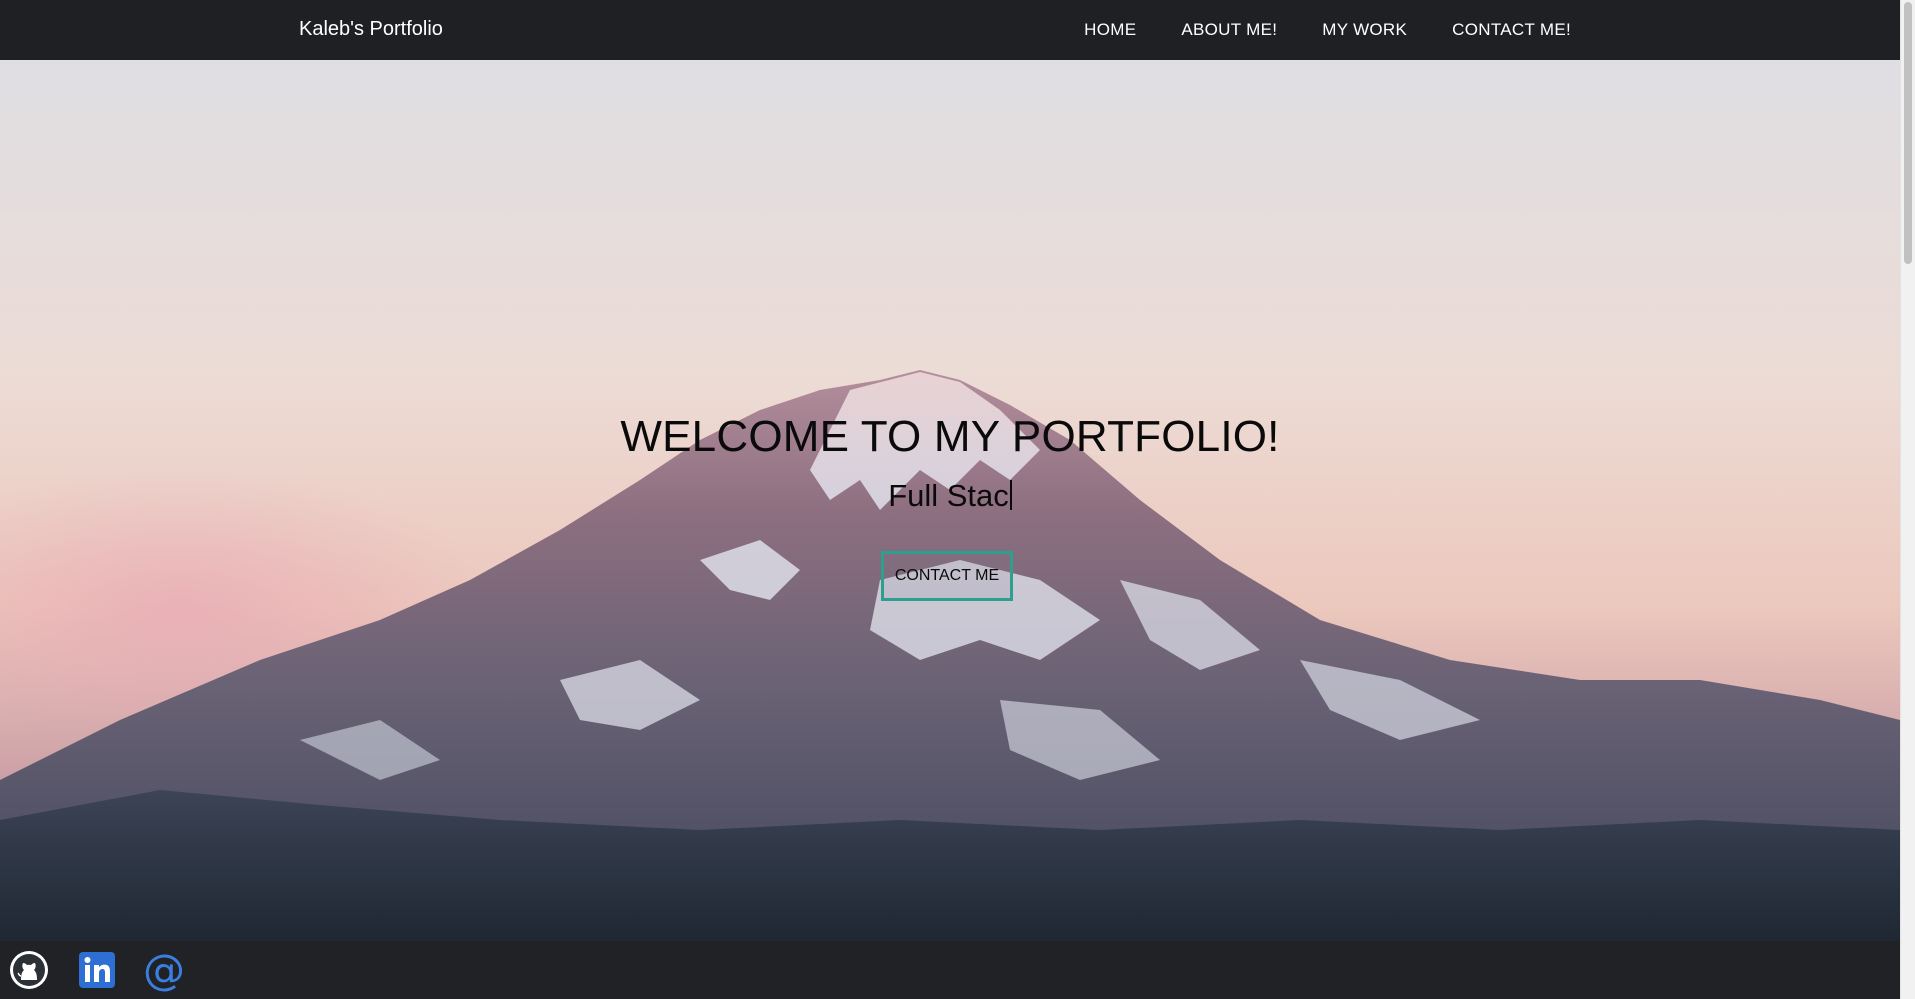 The image size is (1915, 999). What do you see at coordinates (1110, 30) in the screenshot?
I see `nav-home-link: HOME` at bounding box center [1110, 30].